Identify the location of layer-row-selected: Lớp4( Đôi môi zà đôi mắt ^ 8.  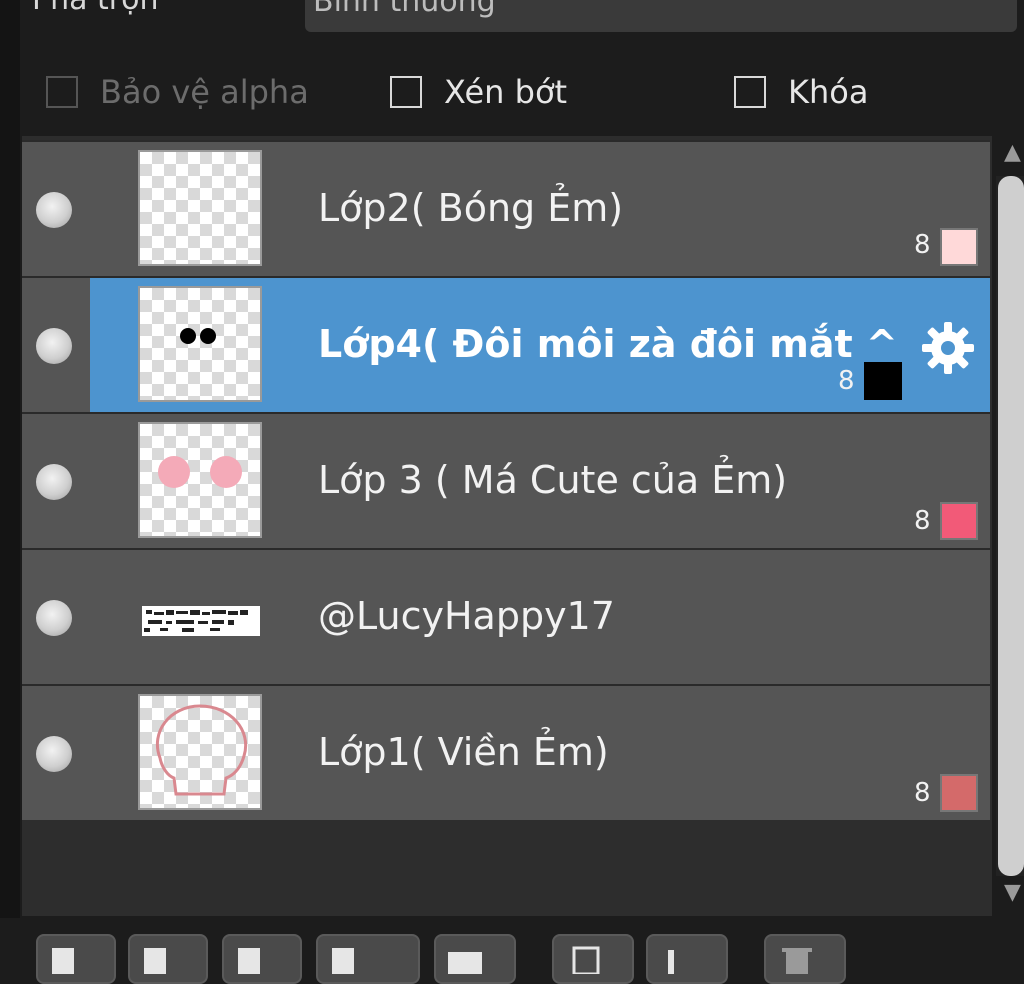
(506, 344).